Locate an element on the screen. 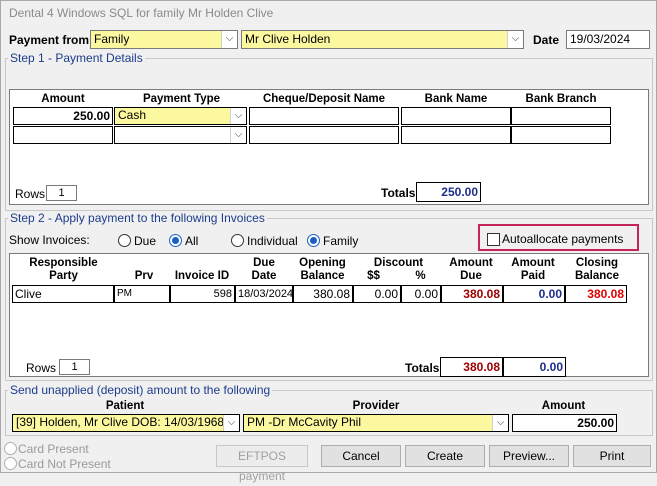 The height and width of the screenshot is (486, 657). col-payment-type: Payment Type is located at coordinates (181, 99).